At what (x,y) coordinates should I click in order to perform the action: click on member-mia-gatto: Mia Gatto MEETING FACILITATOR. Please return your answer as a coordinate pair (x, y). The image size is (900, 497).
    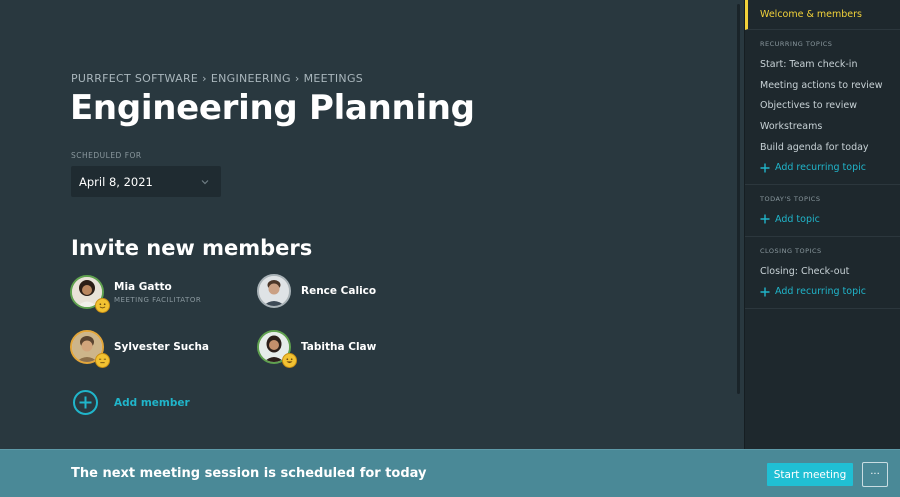
    Looking at the image, I should click on (136, 294).